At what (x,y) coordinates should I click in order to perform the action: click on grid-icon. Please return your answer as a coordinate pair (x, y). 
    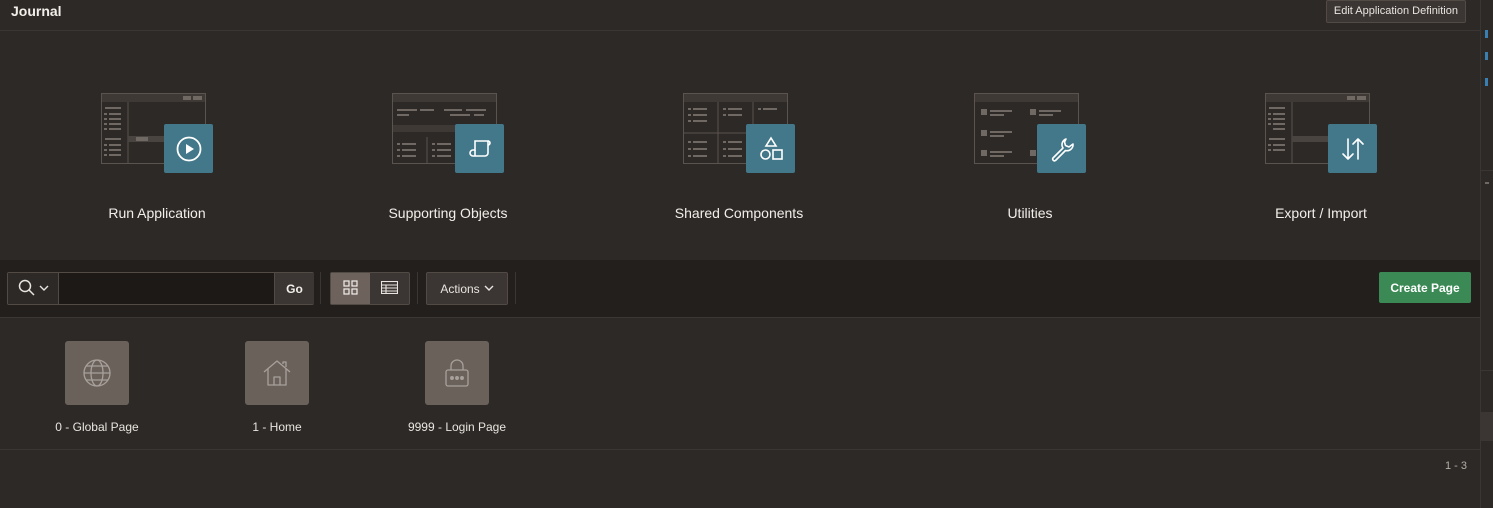
    Looking at the image, I should click on (350, 288).